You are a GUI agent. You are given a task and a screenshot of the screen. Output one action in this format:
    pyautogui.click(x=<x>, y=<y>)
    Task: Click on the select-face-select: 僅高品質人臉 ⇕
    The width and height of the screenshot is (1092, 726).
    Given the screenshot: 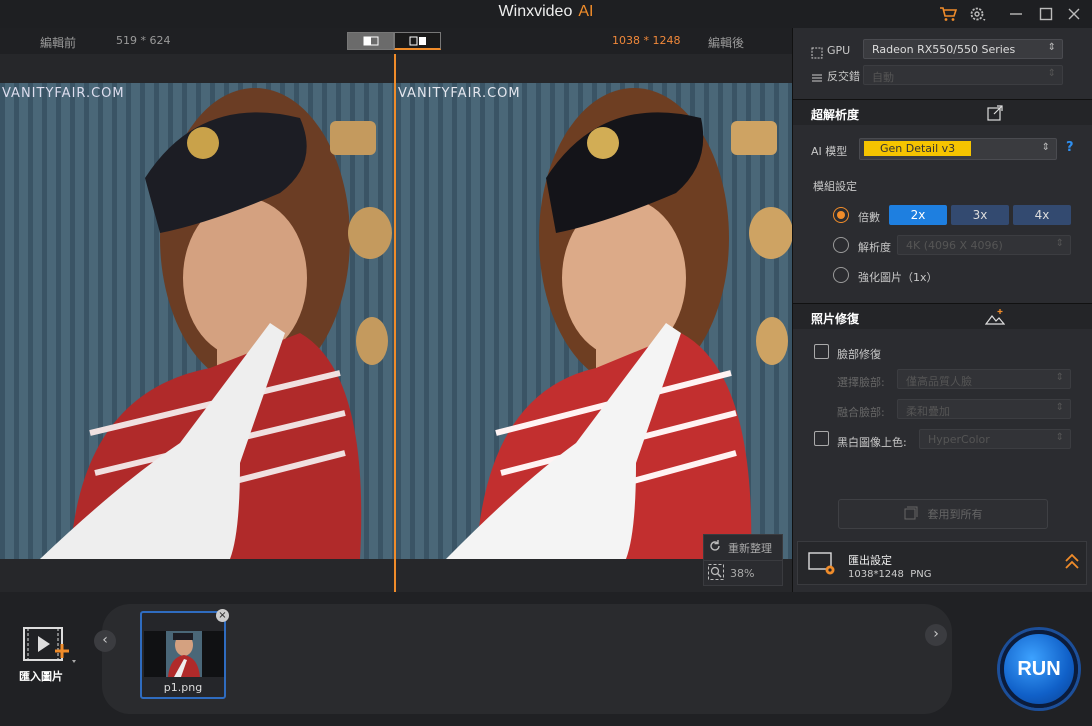 What is the action you would take?
    pyautogui.click(x=984, y=379)
    